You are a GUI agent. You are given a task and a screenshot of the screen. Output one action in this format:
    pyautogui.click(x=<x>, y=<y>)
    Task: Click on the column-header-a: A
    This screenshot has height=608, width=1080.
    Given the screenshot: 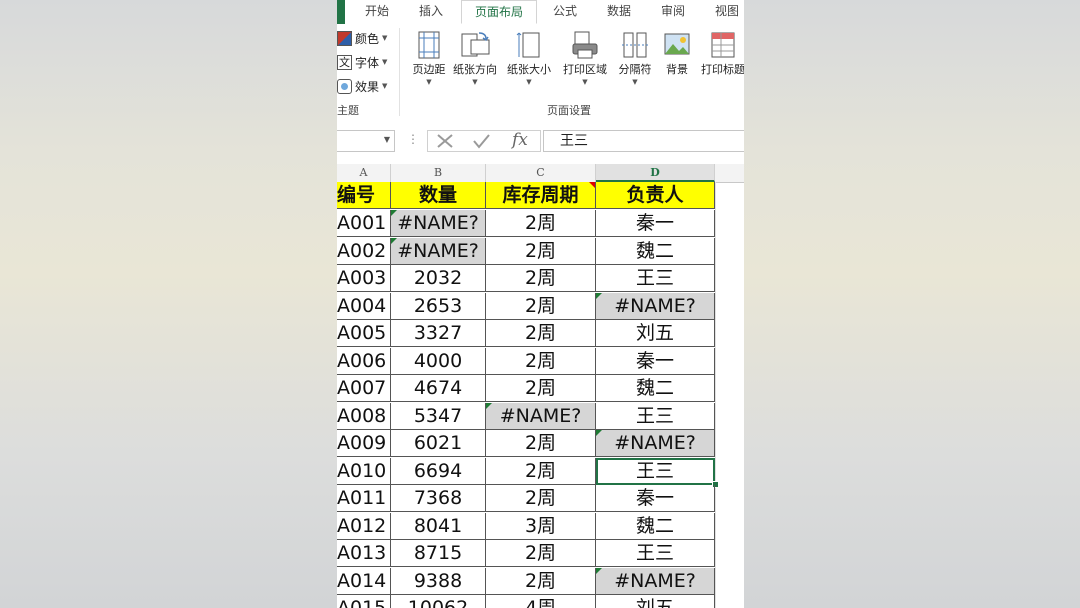 What is the action you would take?
    pyautogui.click(x=364, y=173)
    